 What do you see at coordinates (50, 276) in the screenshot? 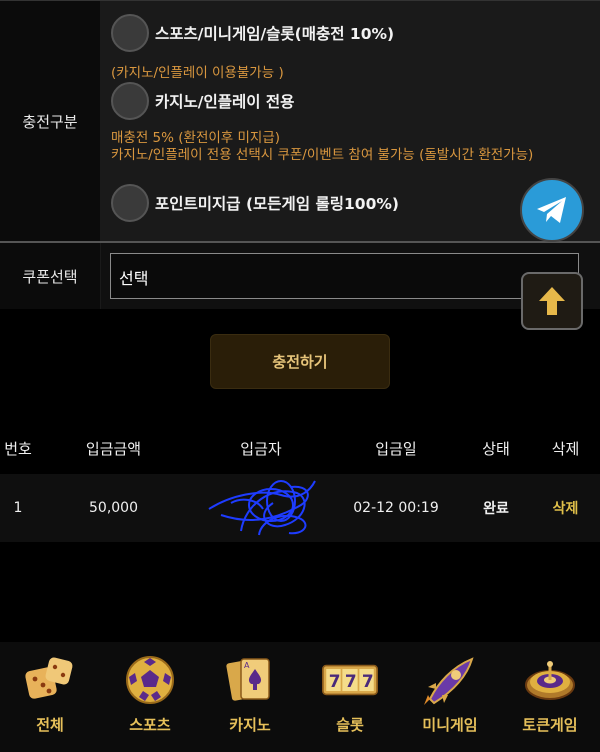
I see `coupon-label: 쿠폰선택` at bounding box center [50, 276].